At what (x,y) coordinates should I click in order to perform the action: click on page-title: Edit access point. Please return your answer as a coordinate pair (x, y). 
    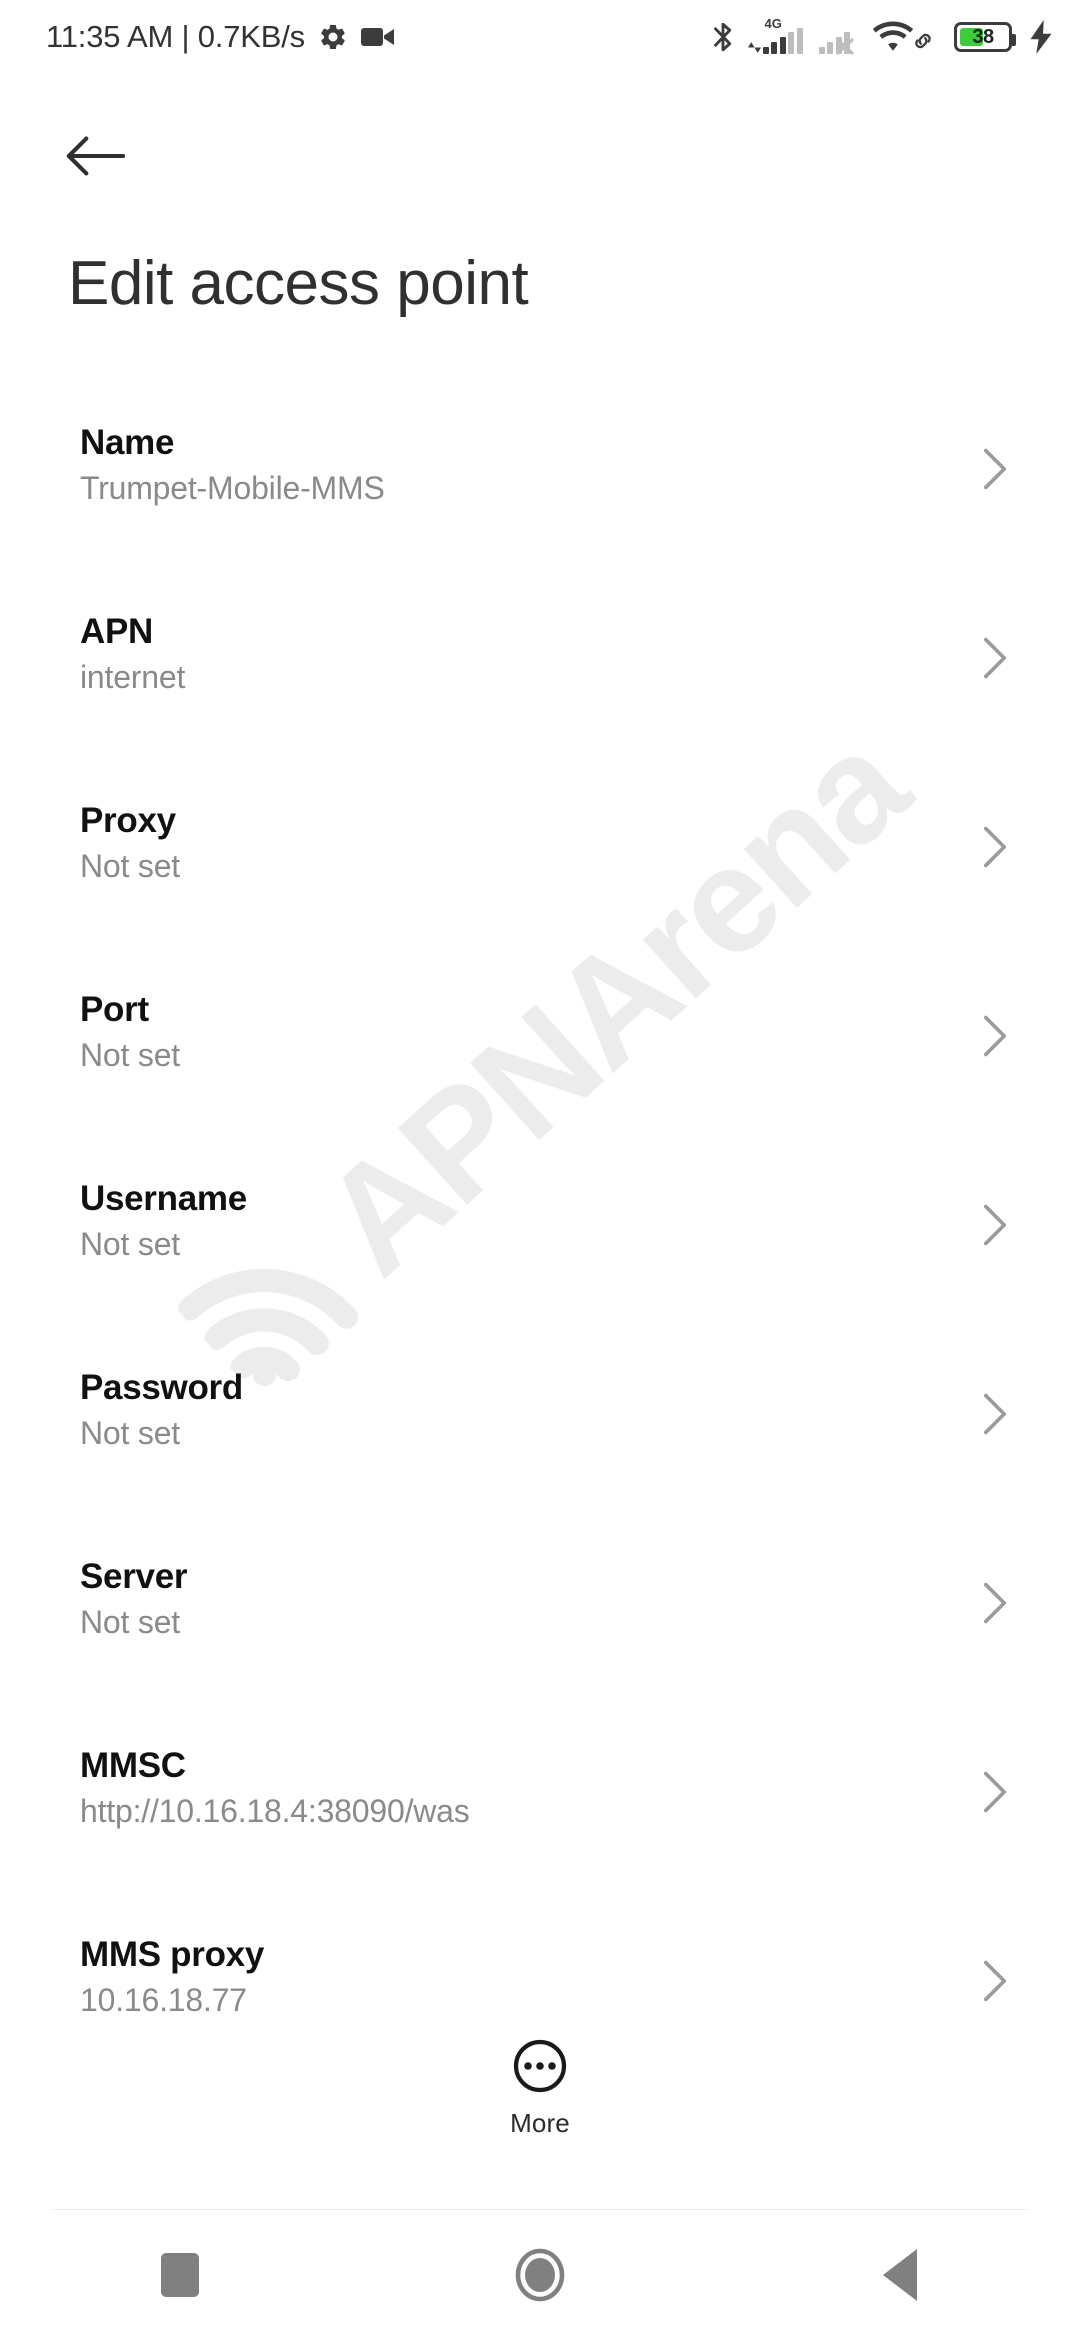
    Looking at the image, I should click on (298, 283).